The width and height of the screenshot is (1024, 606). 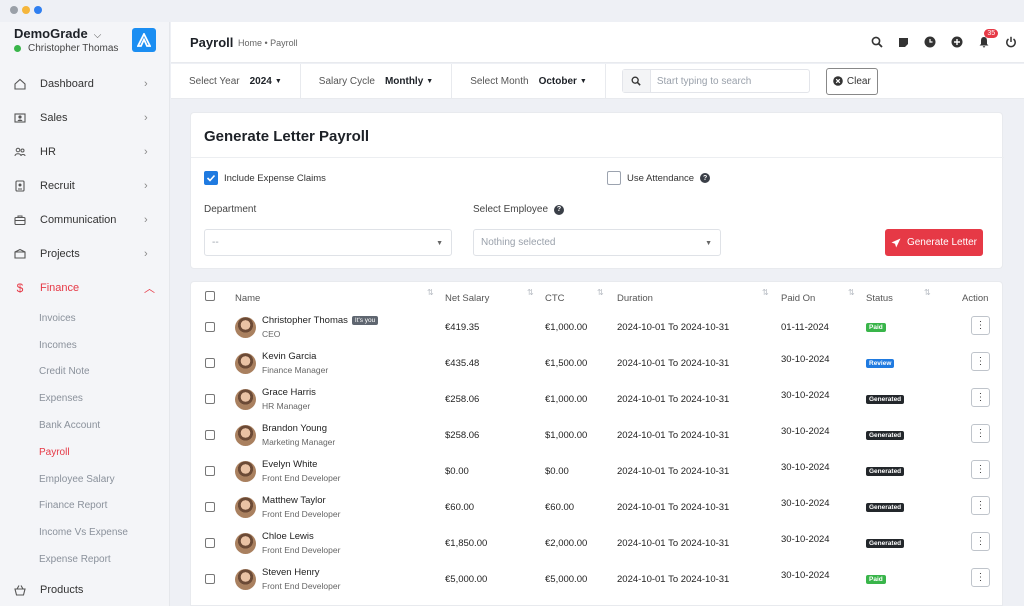 I want to click on employee-name-cell: Kevin Garcia, so click(x=289, y=356).